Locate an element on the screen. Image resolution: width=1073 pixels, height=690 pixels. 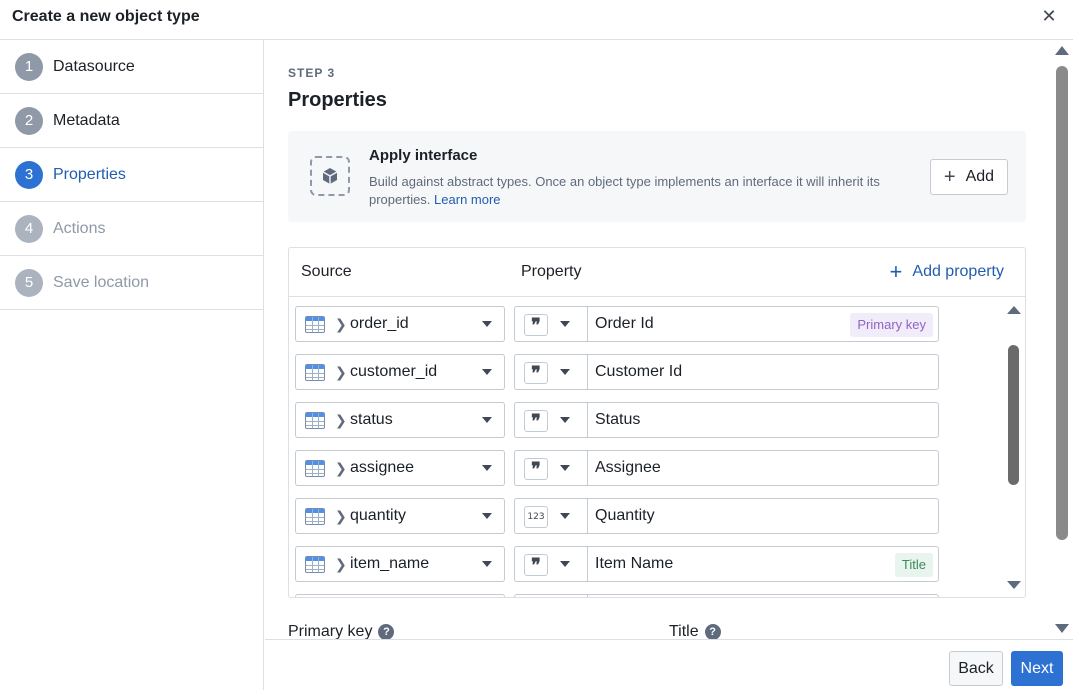
property-name-input: Assignee is located at coordinates (763, 468).